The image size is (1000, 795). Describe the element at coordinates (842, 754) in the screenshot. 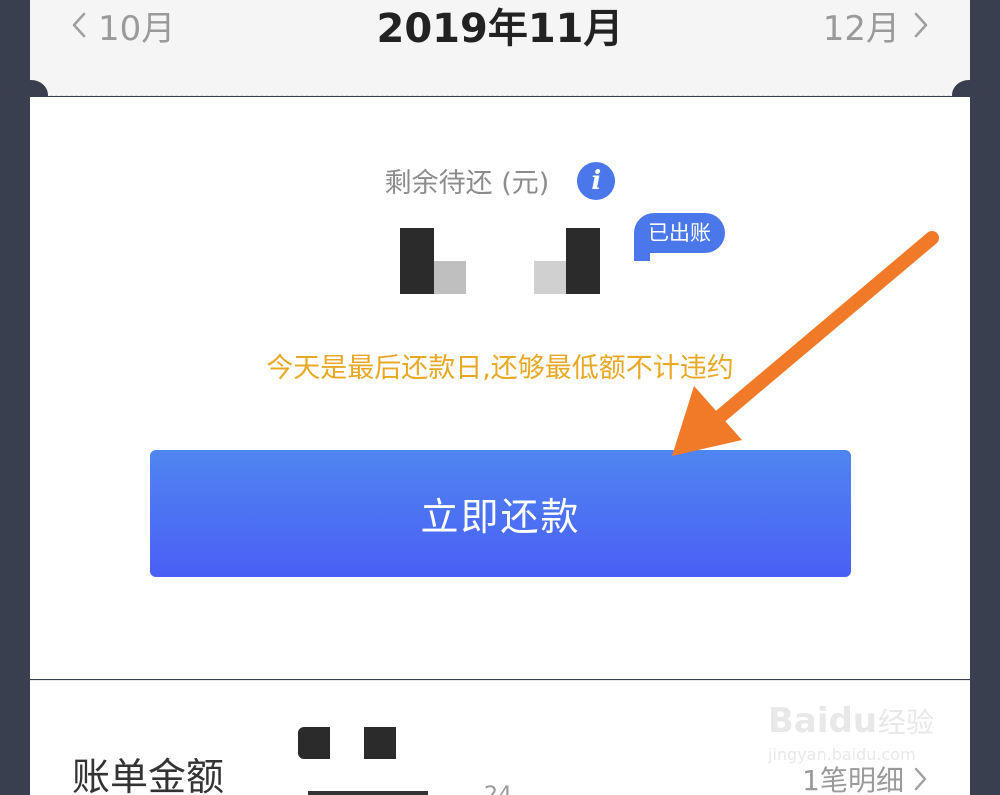

I see `watermark-url: jingyan.baidu.com` at that location.